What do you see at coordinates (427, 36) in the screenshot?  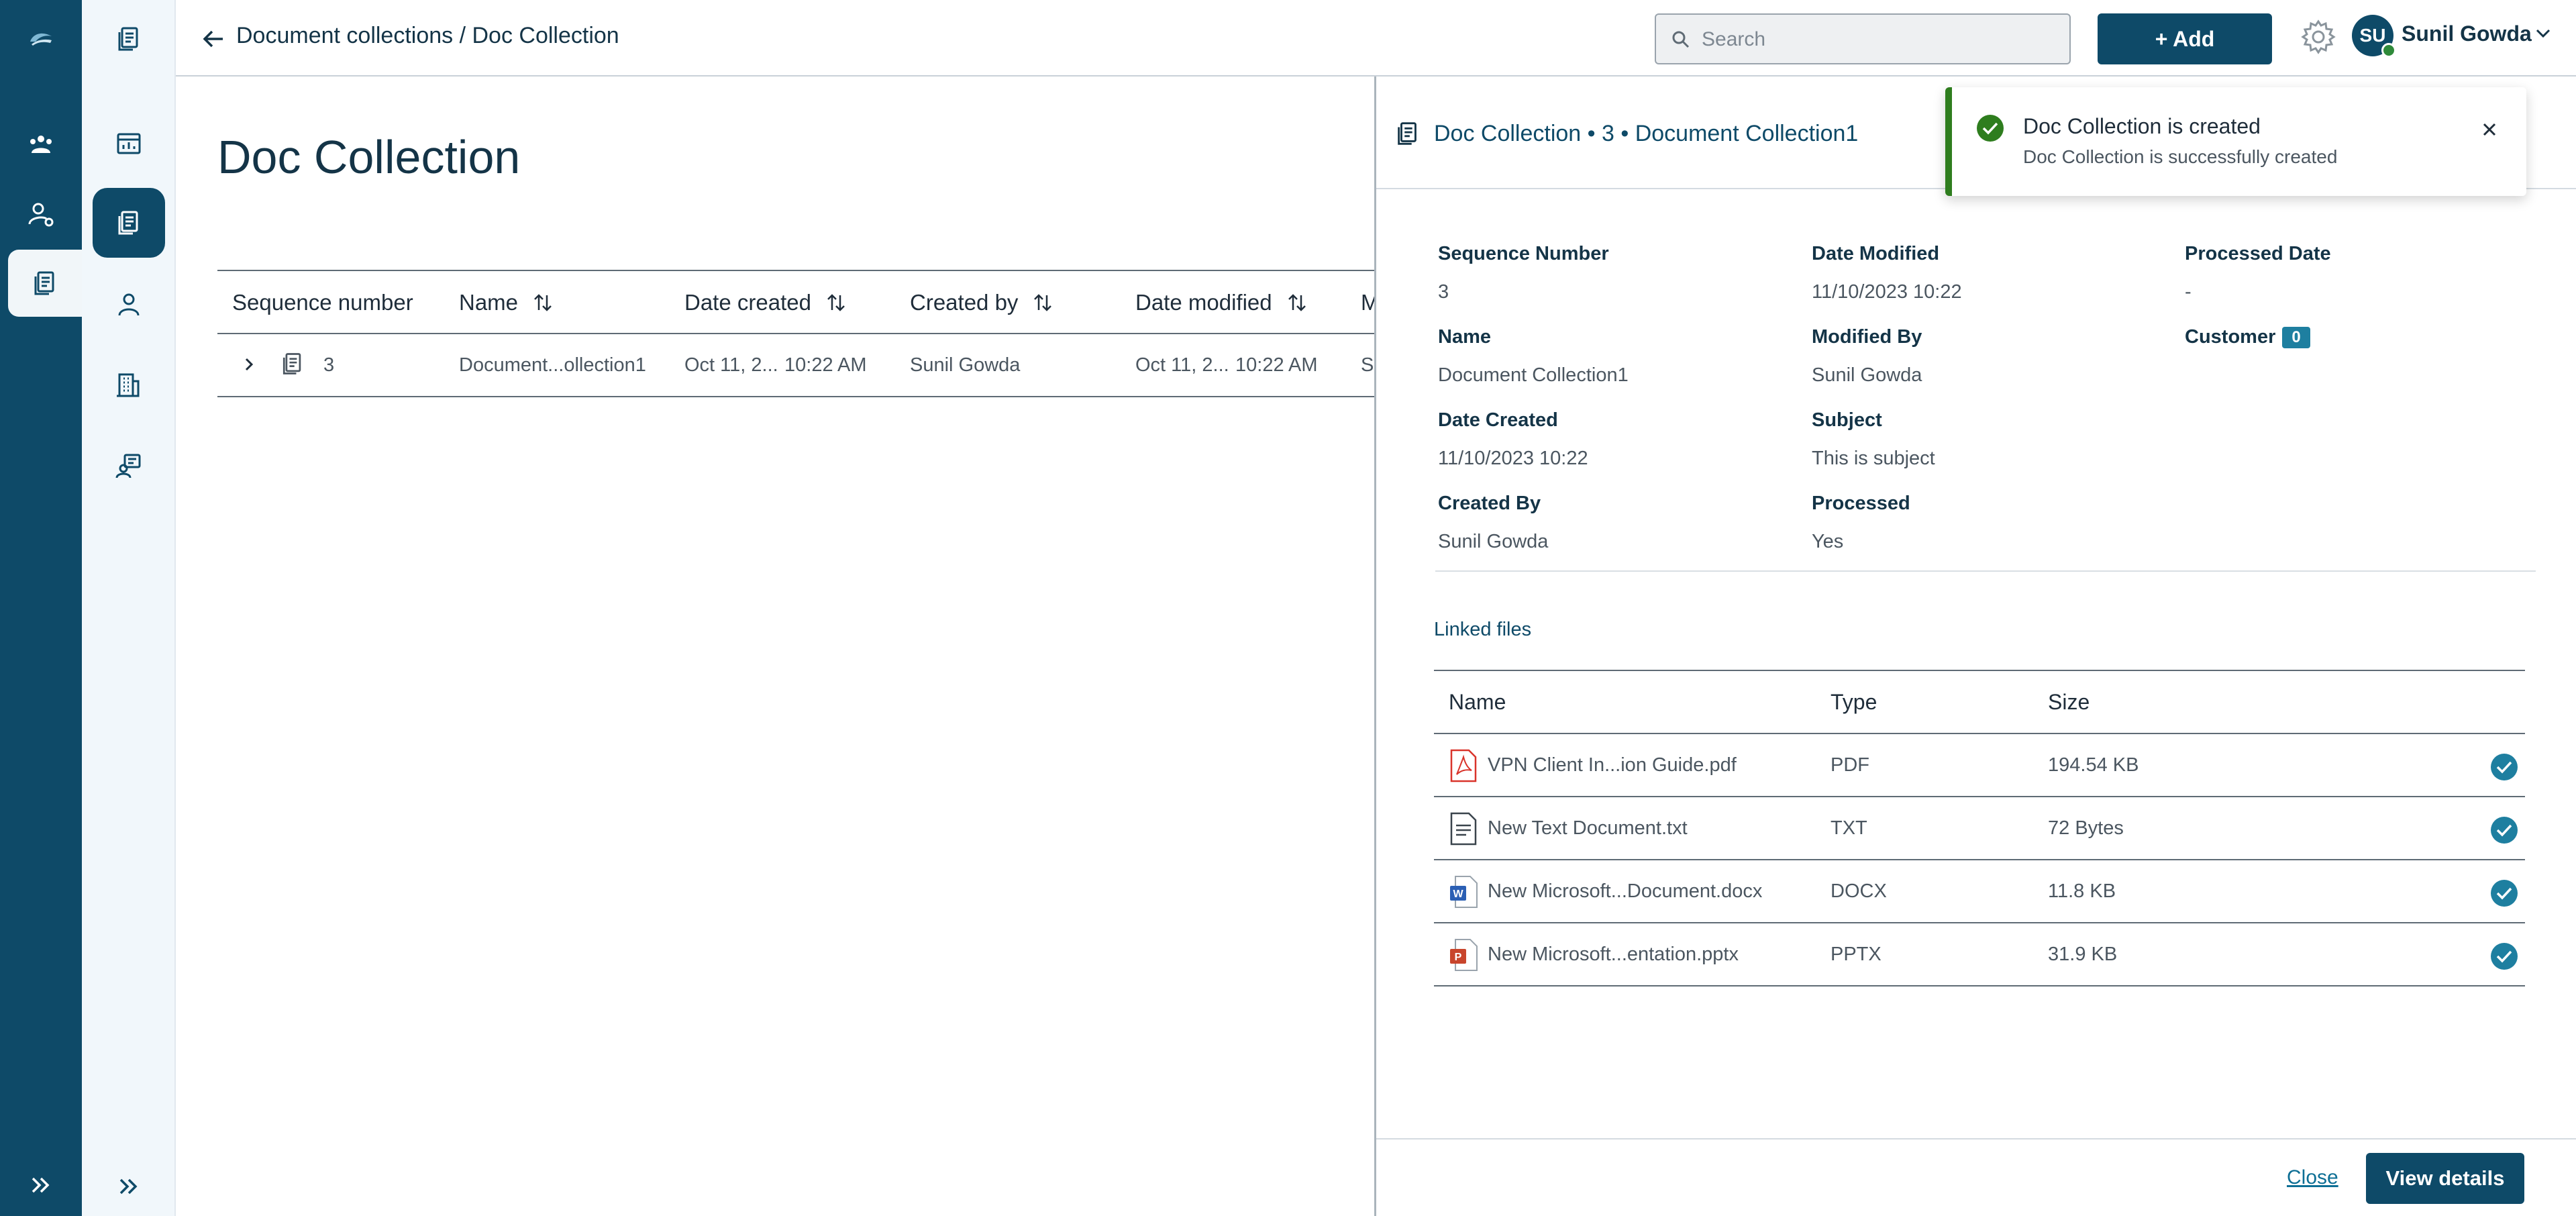 I see `breadcrumb: Document collections / Doc Collection` at bounding box center [427, 36].